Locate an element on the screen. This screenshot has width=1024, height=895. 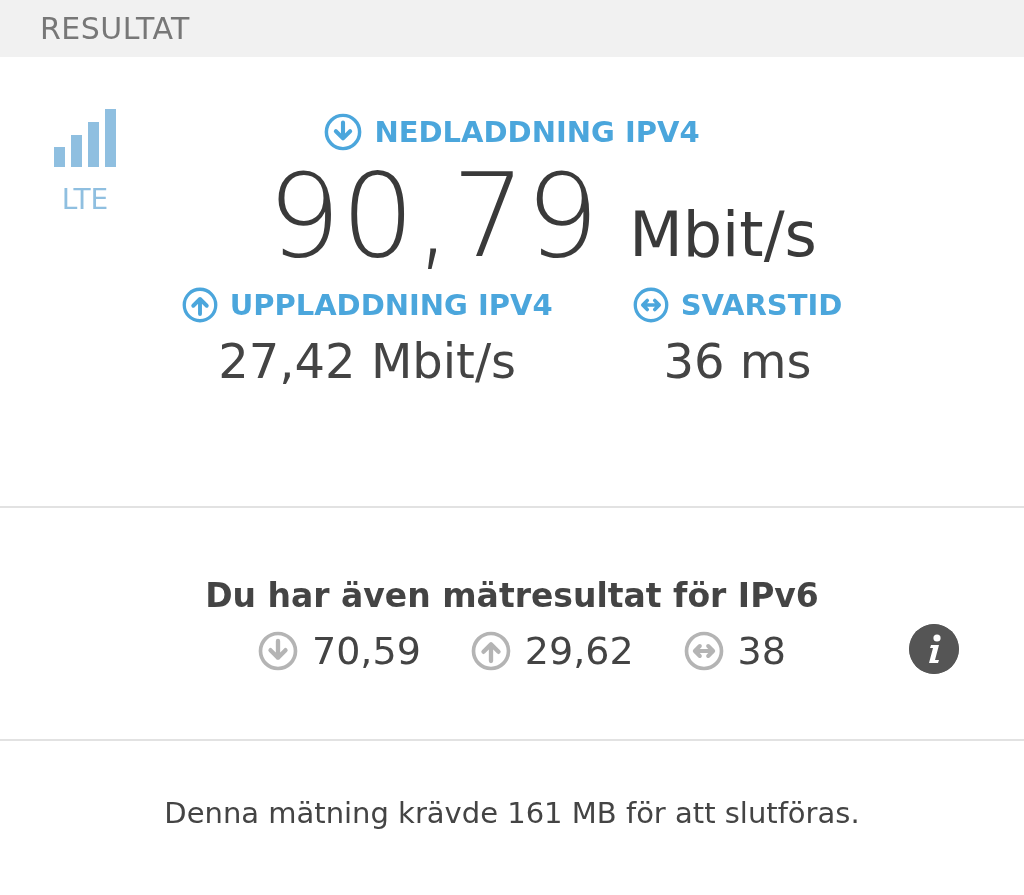
header-title: RESULTAT is located at coordinates (115, 28).